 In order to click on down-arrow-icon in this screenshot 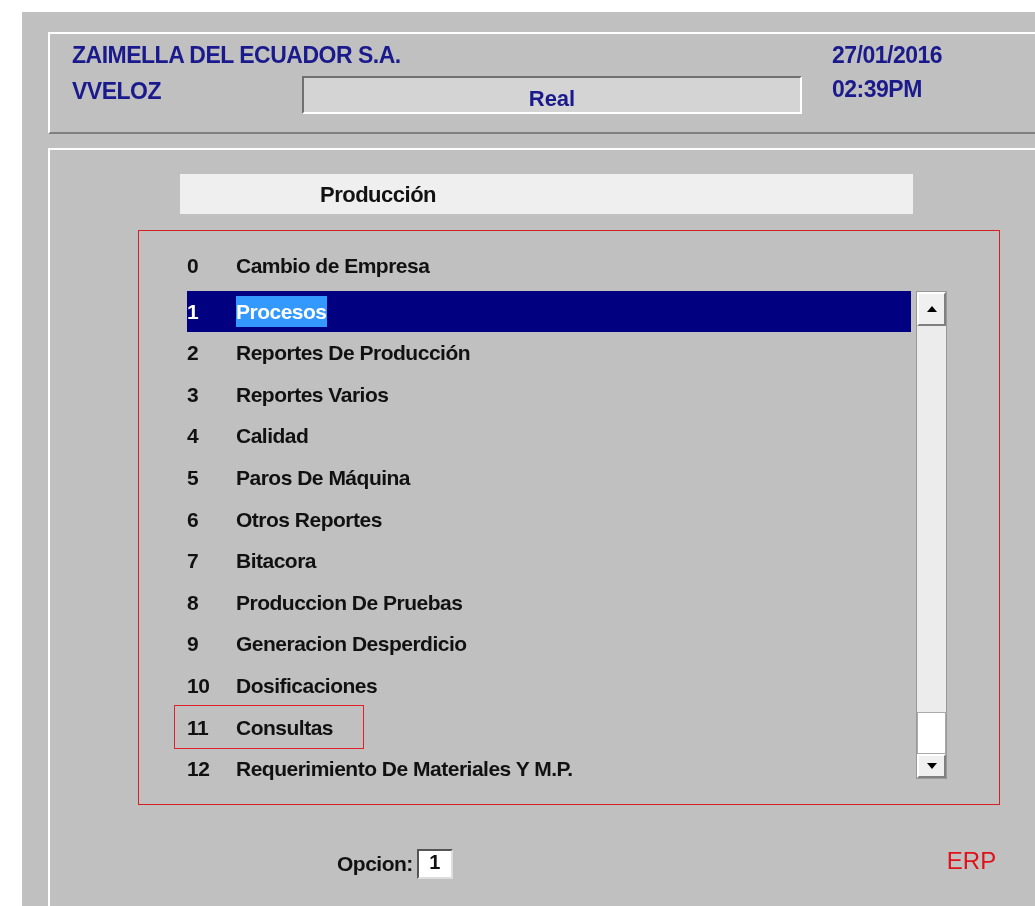, I will do `click(931, 765)`.